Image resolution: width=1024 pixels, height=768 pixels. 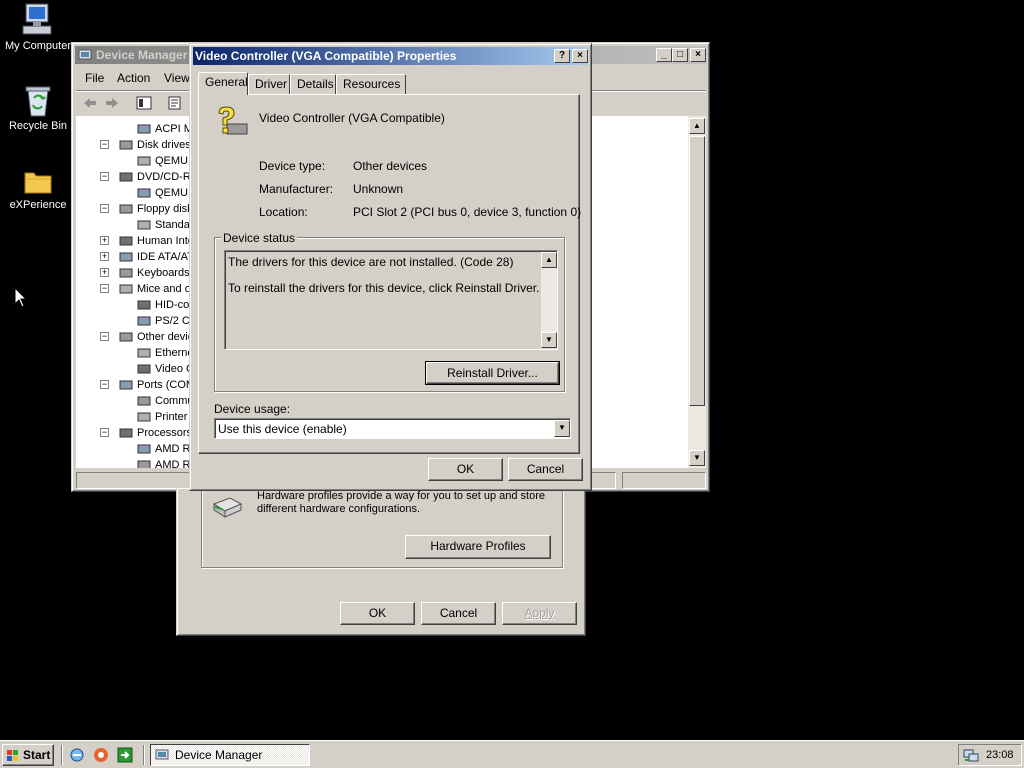 I want to click on tree-item: Floppy disk, so click(x=154, y=209).